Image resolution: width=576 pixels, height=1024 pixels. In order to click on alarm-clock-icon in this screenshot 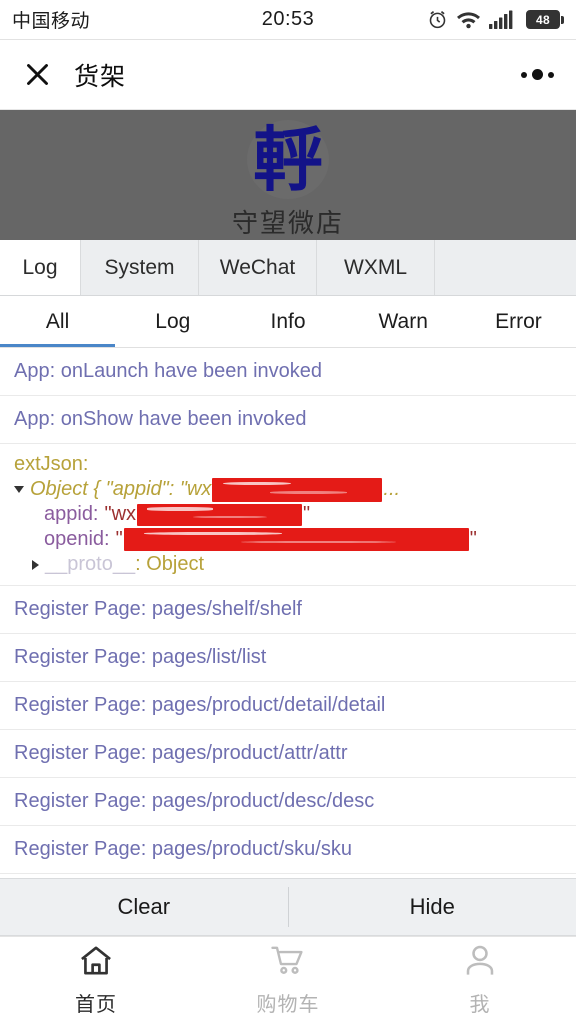, I will do `click(437, 19)`.